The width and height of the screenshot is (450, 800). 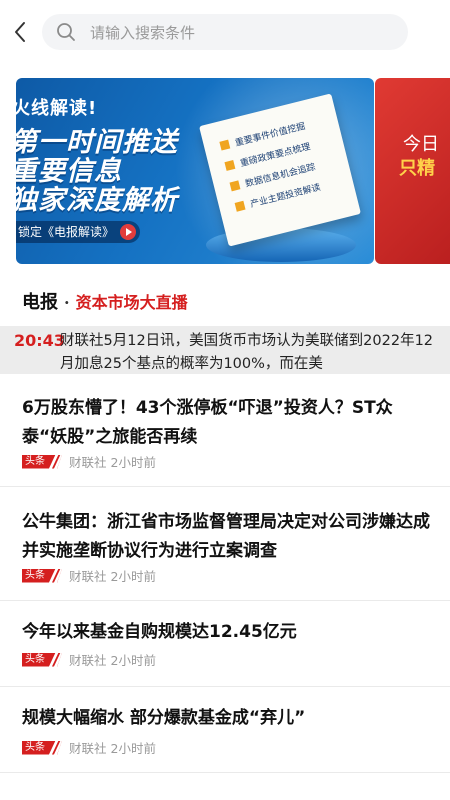 I want to click on back-button, so click(x=20, y=32).